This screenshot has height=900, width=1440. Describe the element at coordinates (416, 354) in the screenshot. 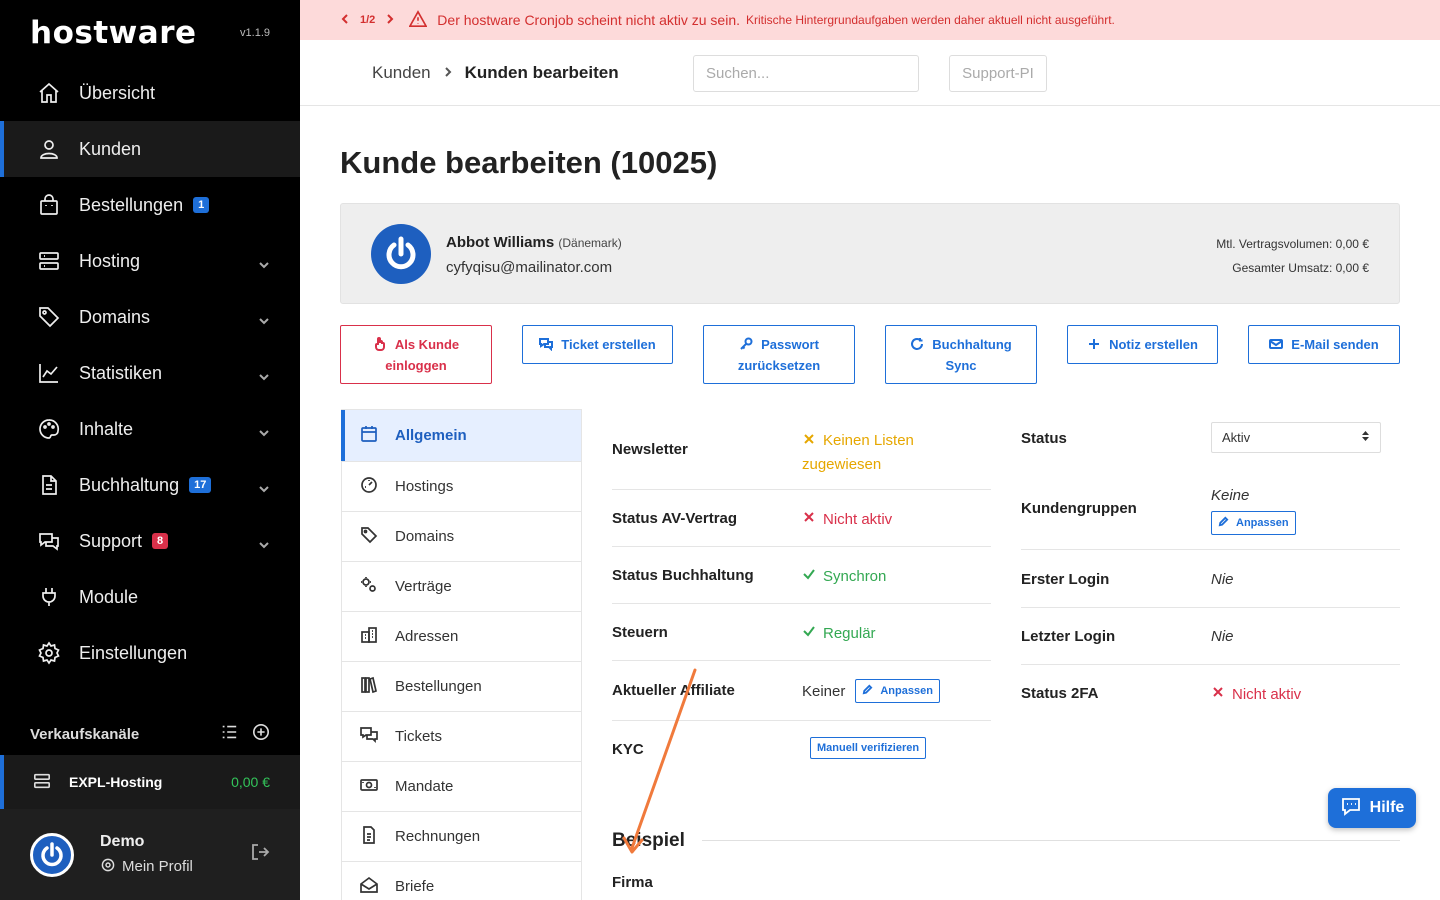

I see `login-as-customer-button: Als Kunde einloggen` at that location.